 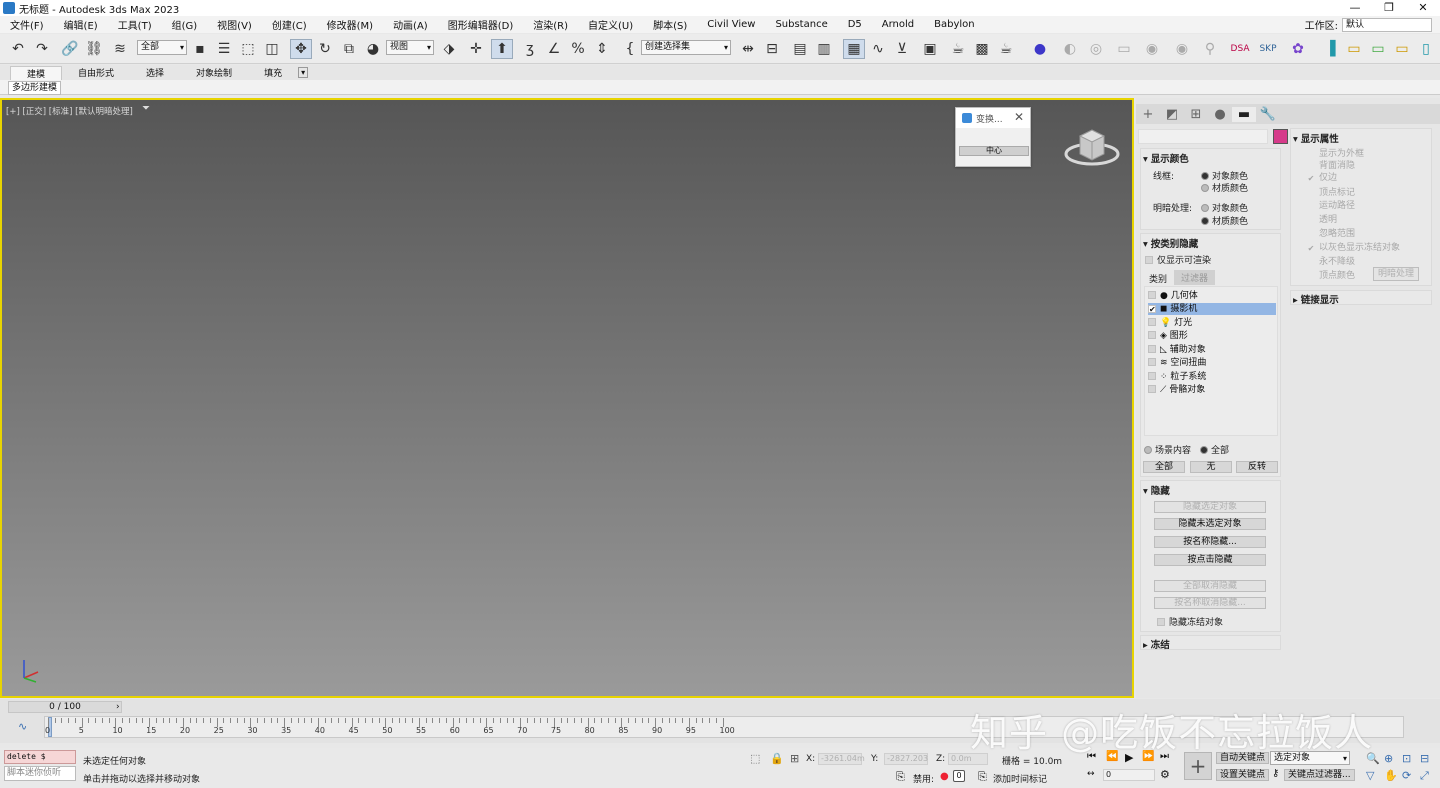 What do you see at coordinates (289, 24) in the screenshot?
I see `menu-create: 创建(C)` at bounding box center [289, 24].